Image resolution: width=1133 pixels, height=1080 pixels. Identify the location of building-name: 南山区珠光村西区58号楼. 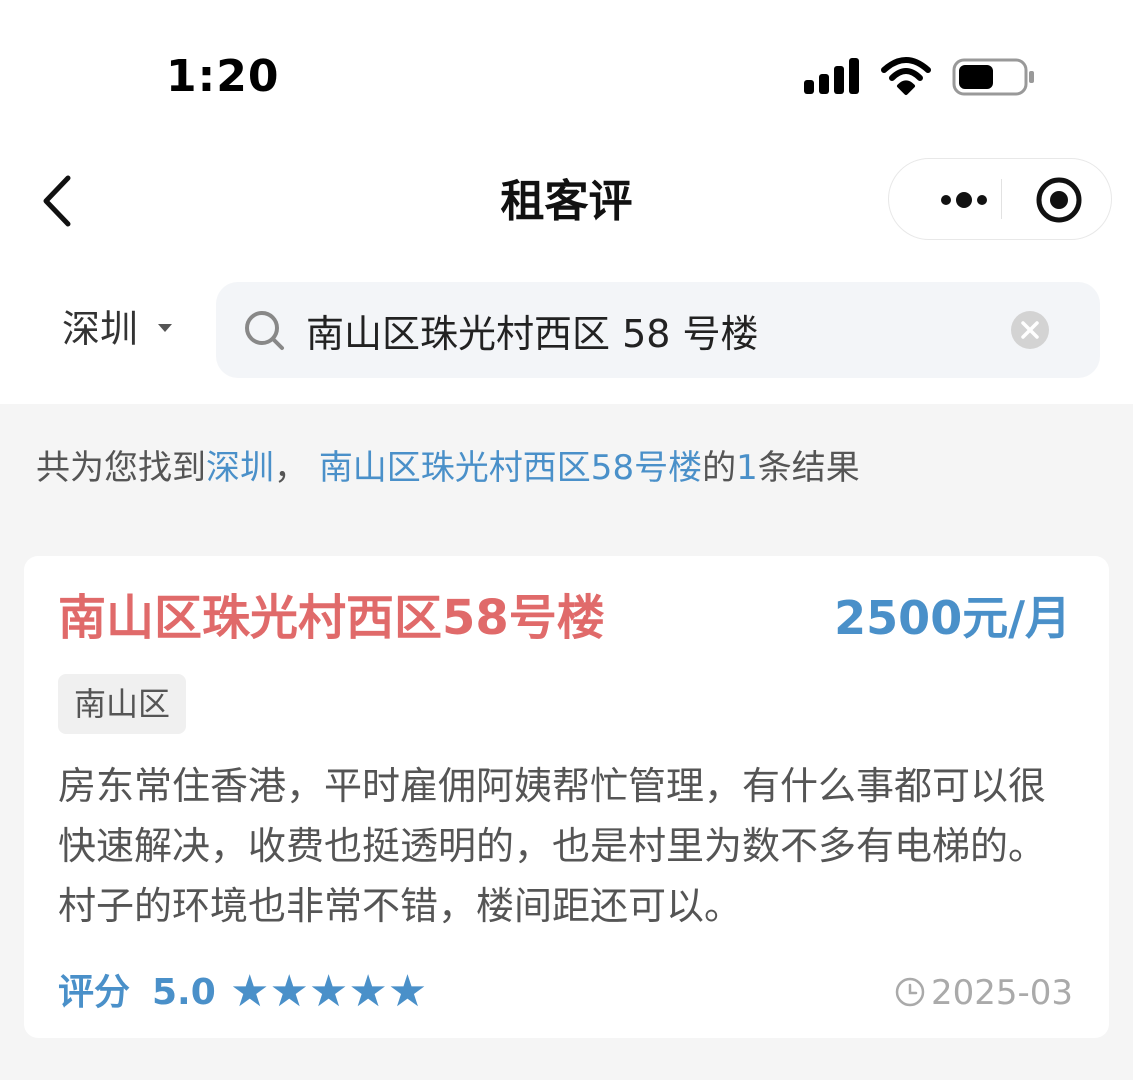
(331, 618).